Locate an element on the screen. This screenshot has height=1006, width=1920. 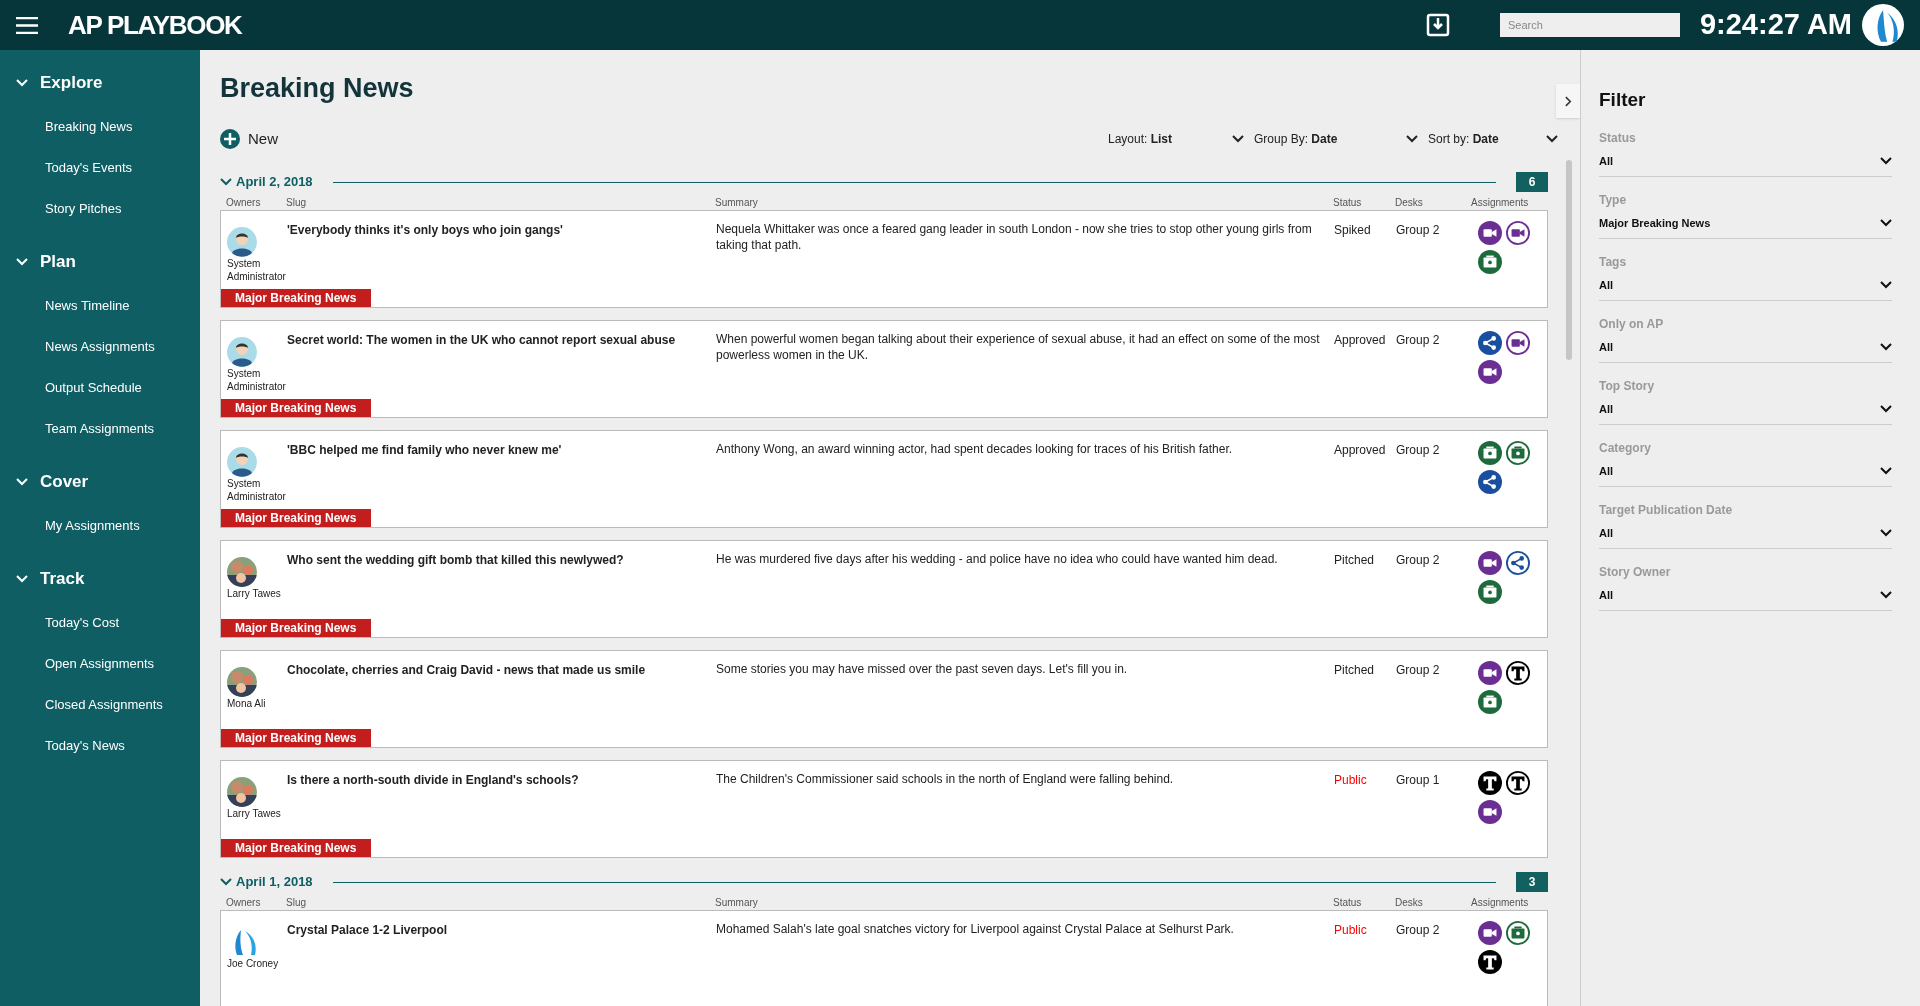
section-header: Cover is located at coordinates (100, 482).